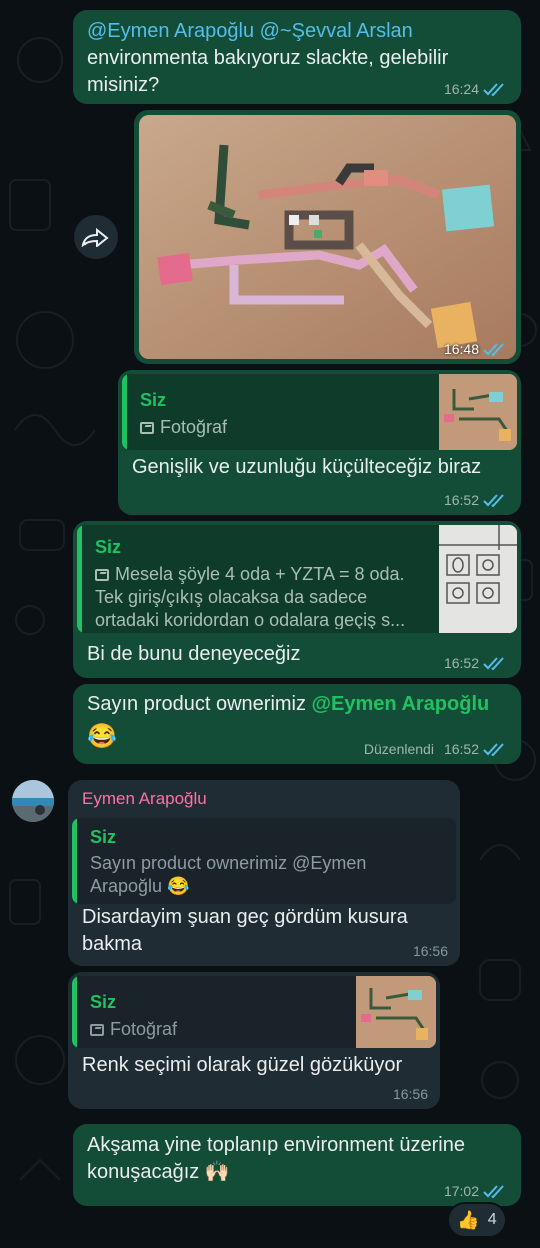  I want to click on message-meta: Düzenlendi 16:52, so click(436, 749).